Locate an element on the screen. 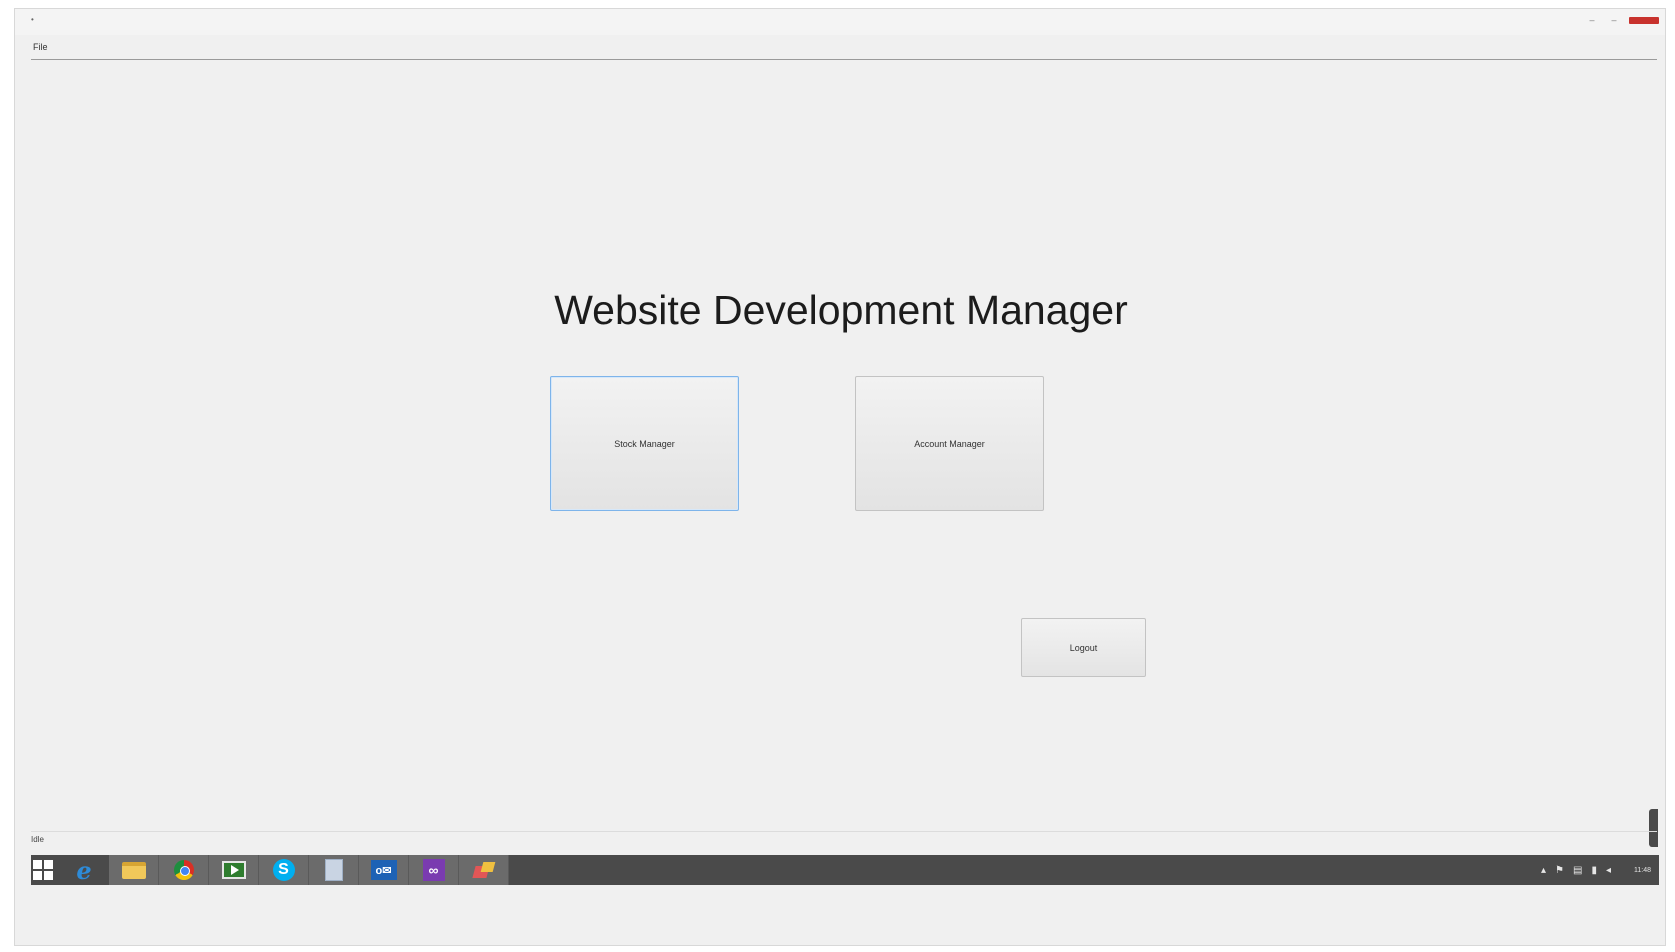 Image resolution: width=1675 pixels, height=952 pixels. paint-icon is located at coordinates (484, 870).